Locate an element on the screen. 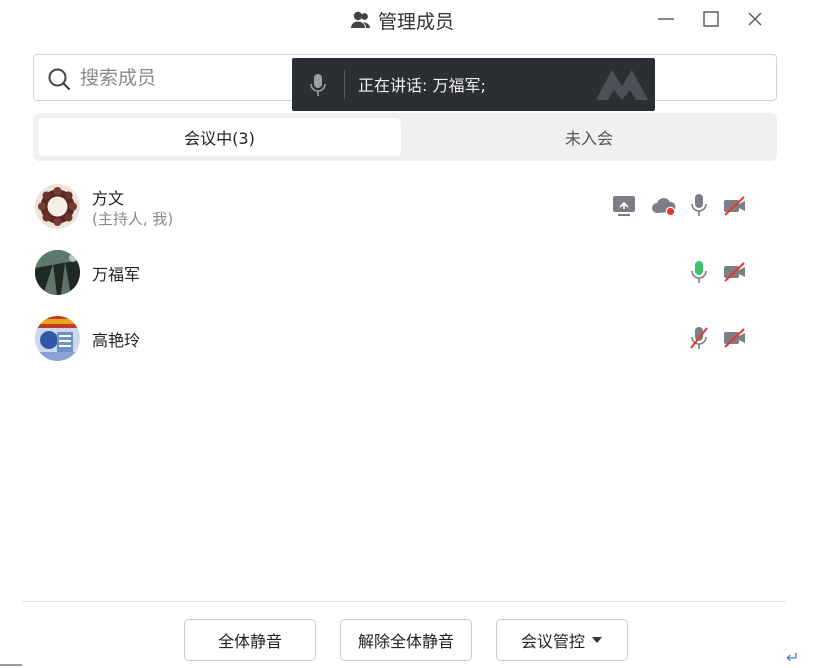 The image size is (826, 668). member-row: 万福军 is located at coordinates (413, 273).